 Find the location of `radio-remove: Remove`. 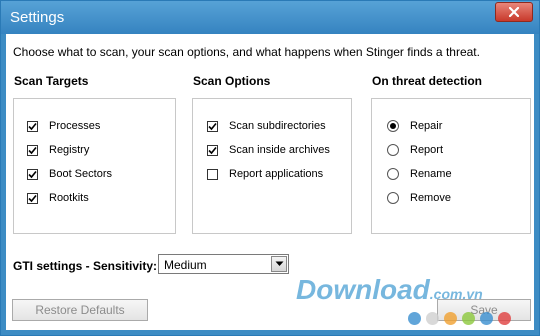

radio-remove: Remove is located at coordinates (419, 198).